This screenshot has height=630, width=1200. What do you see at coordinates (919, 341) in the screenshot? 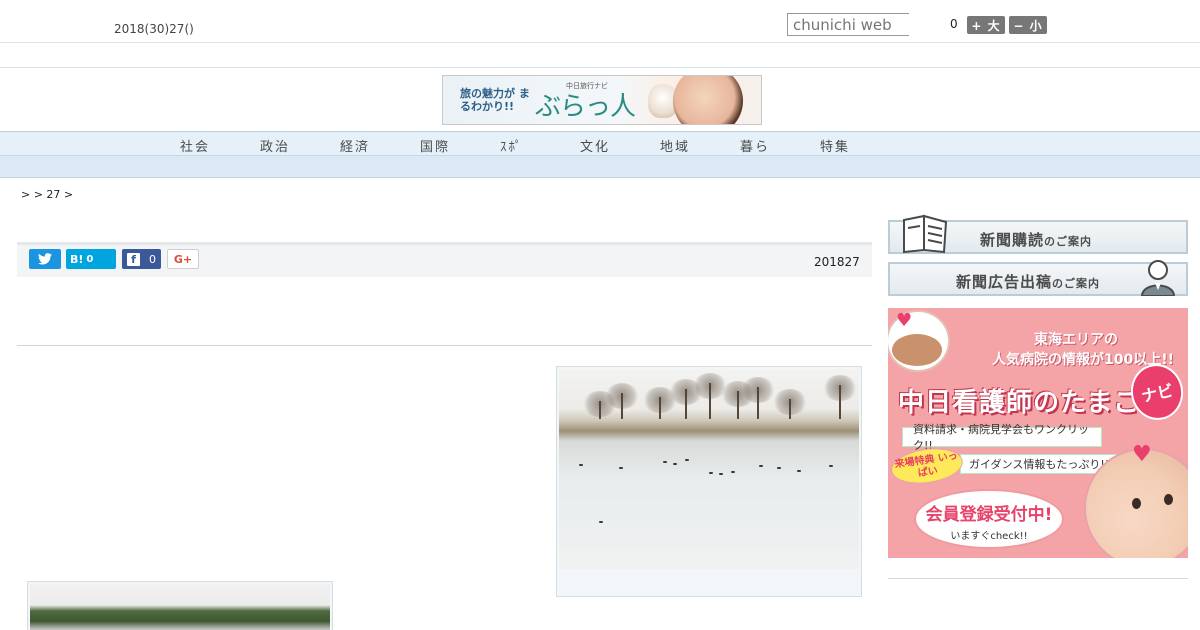
I see `nurse-character-top: ♥` at bounding box center [919, 341].